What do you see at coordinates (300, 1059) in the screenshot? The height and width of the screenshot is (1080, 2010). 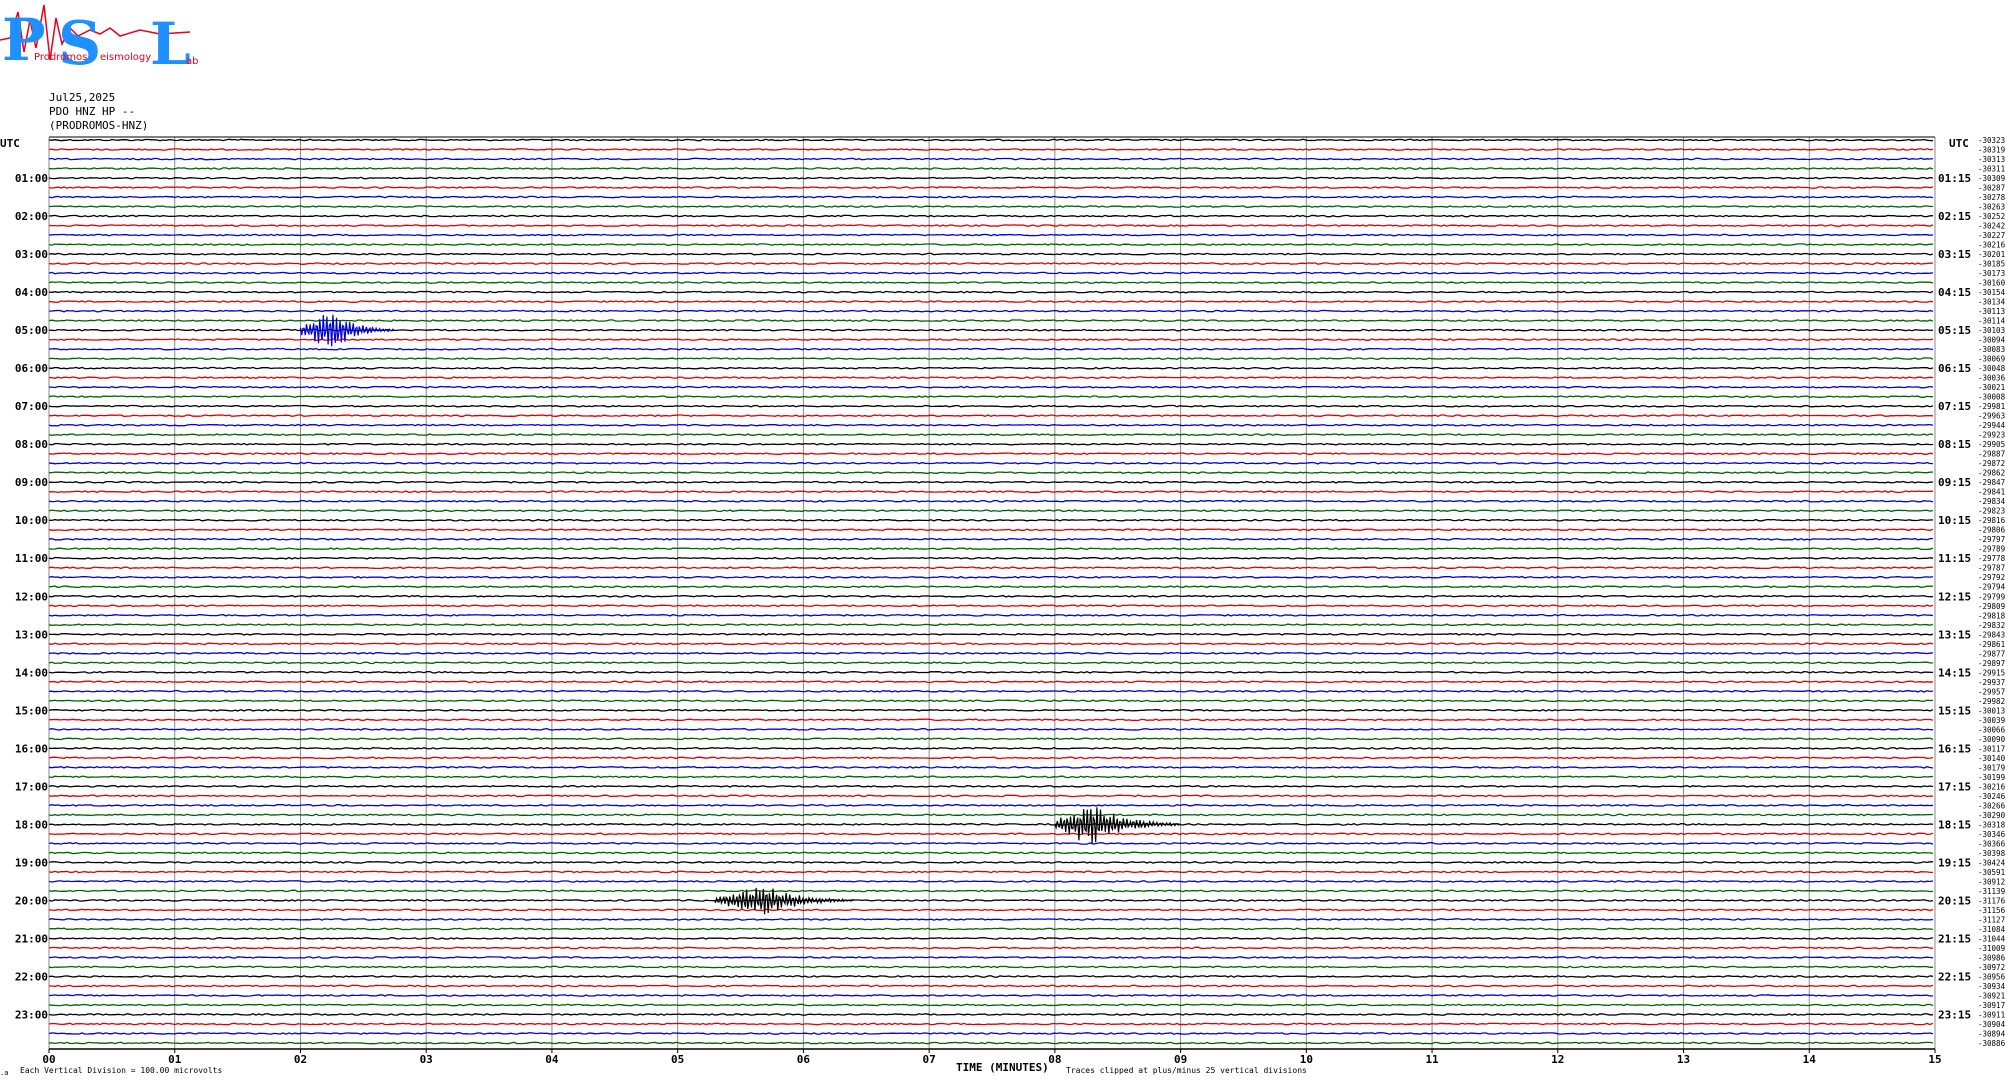 I see `x-tick-label: 02` at bounding box center [300, 1059].